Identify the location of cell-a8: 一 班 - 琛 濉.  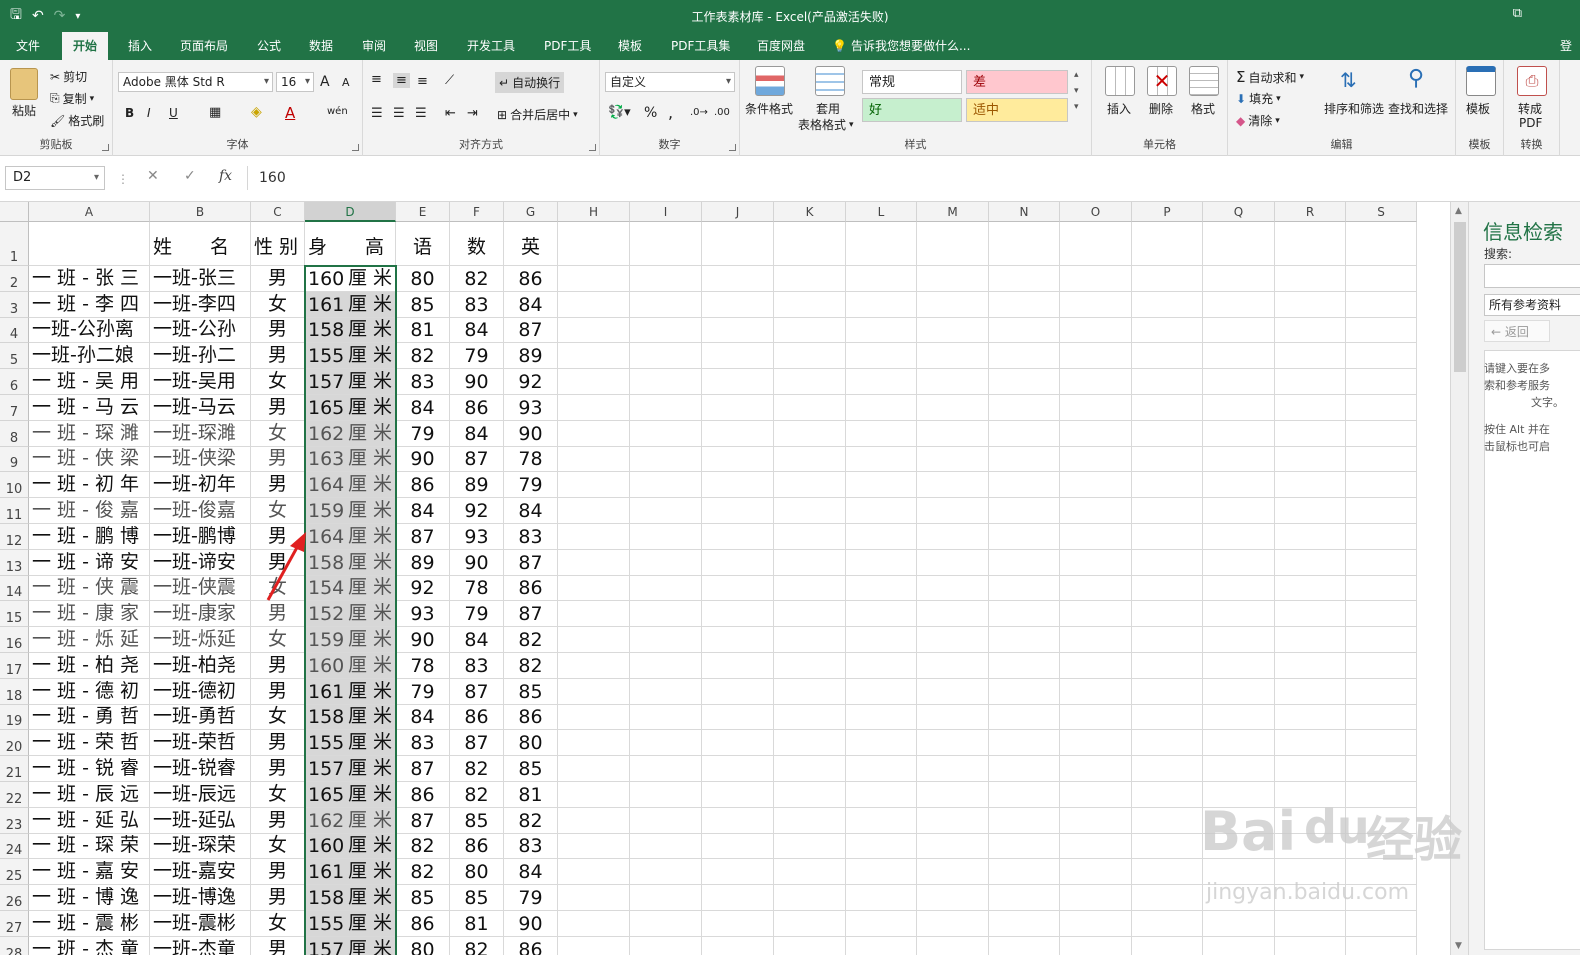
(89, 433).